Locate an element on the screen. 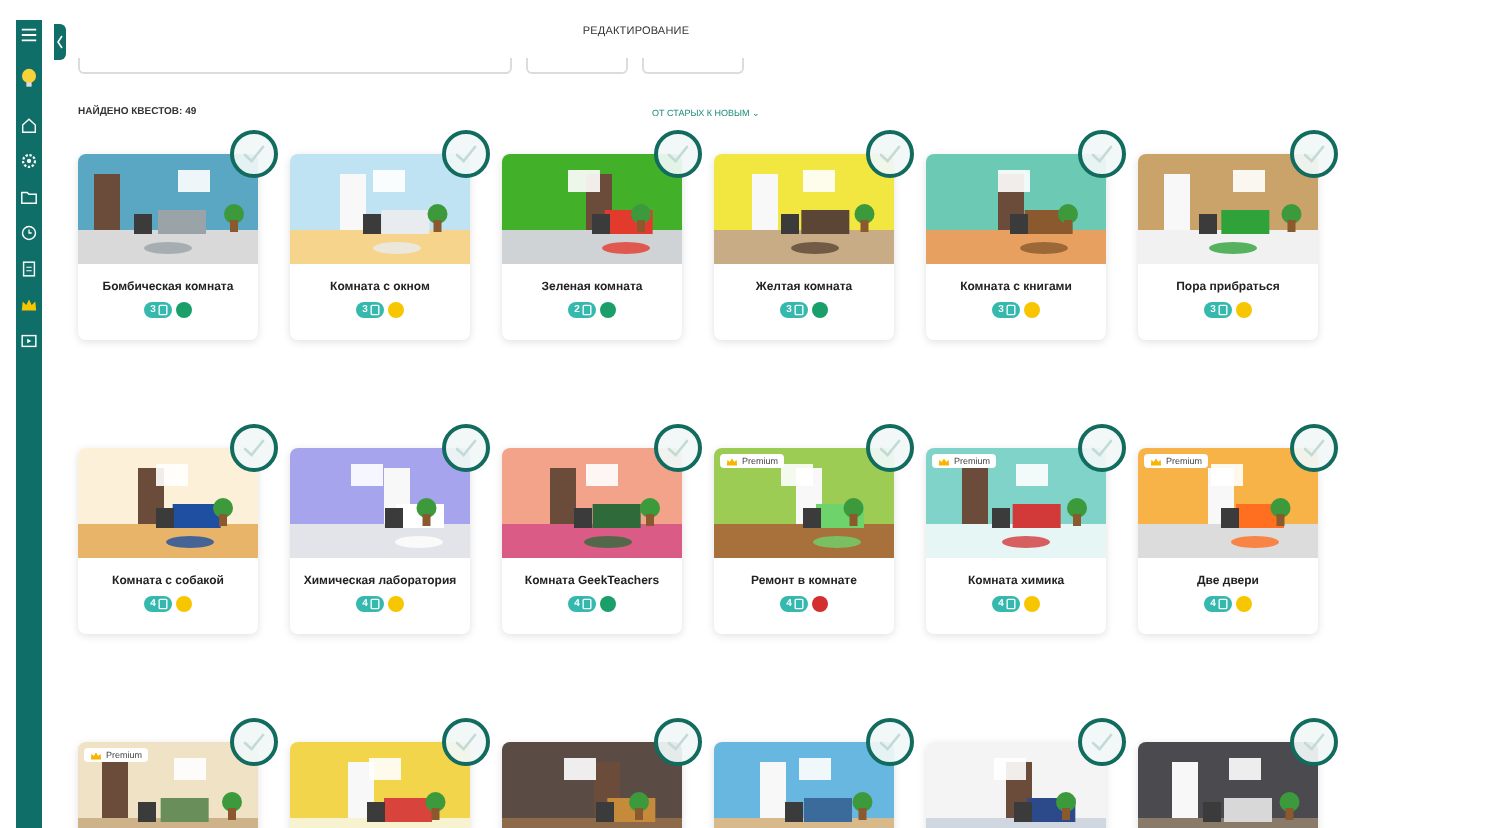 The height and width of the screenshot is (828, 1494). home-icon is located at coordinates (29, 125).